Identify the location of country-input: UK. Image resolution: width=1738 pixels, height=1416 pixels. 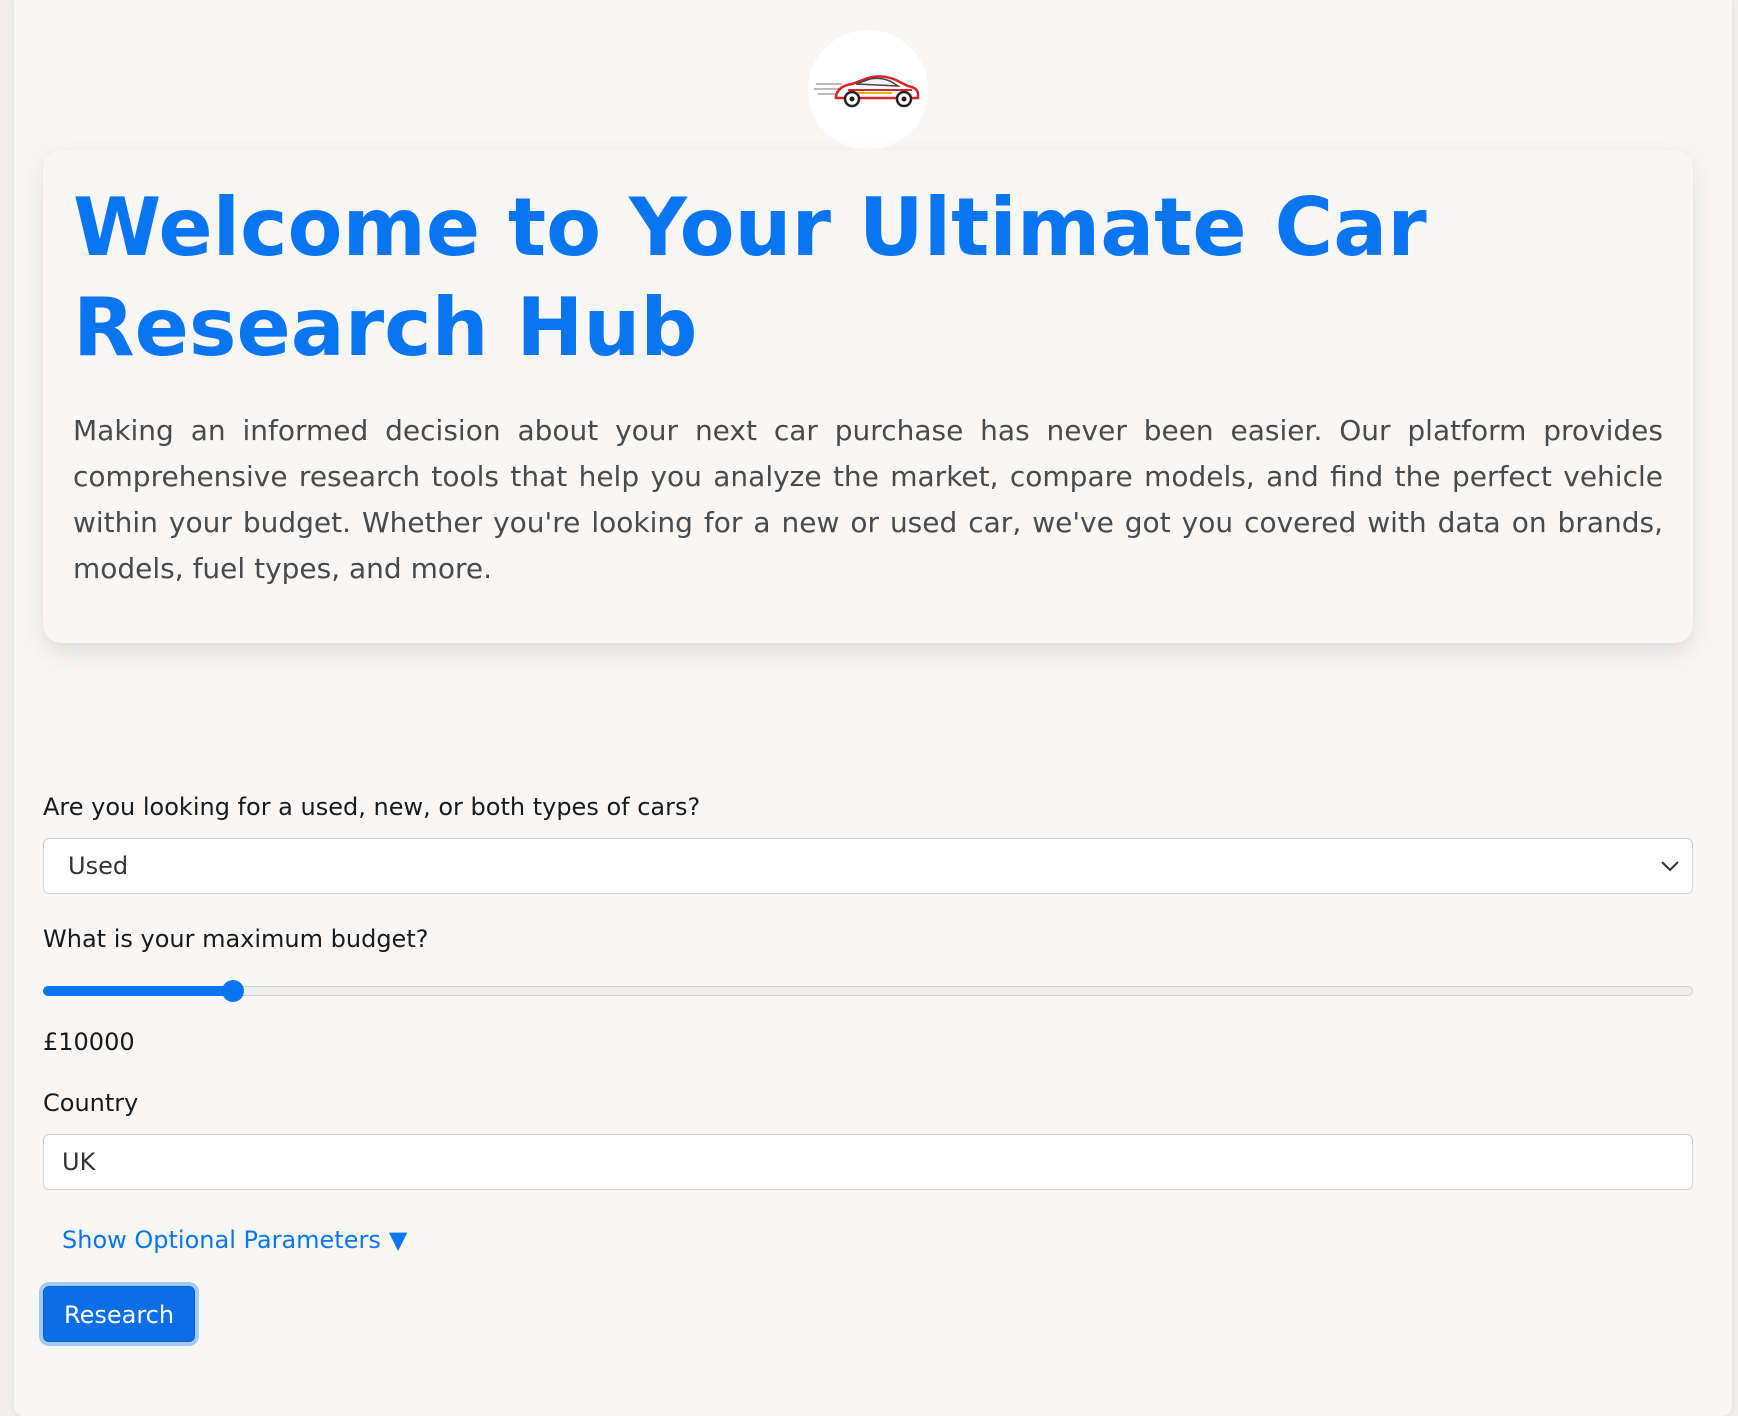
(868, 1162).